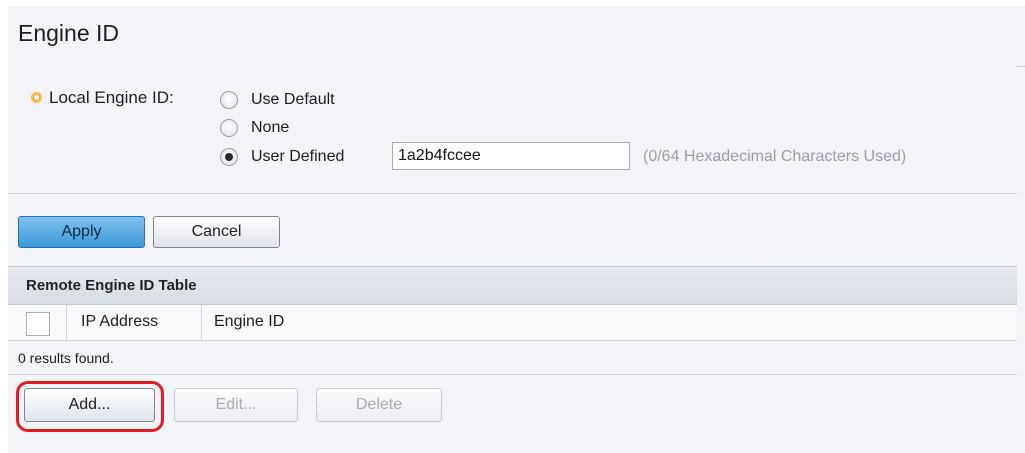 Image resolution: width=1025 pixels, height=453 pixels. What do you see at coordinates (36, 97) in the screenshot?
I see `required-field-icon` at bounding box center [36, 97].